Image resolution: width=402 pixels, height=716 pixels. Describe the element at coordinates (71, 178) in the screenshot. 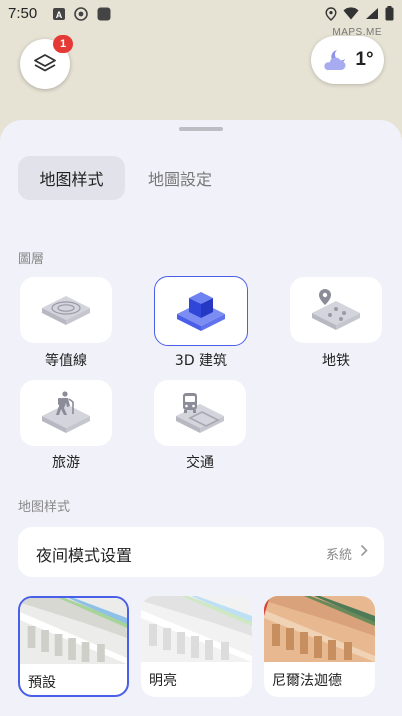

I see `tab-map-style: 地图样式` at that location.